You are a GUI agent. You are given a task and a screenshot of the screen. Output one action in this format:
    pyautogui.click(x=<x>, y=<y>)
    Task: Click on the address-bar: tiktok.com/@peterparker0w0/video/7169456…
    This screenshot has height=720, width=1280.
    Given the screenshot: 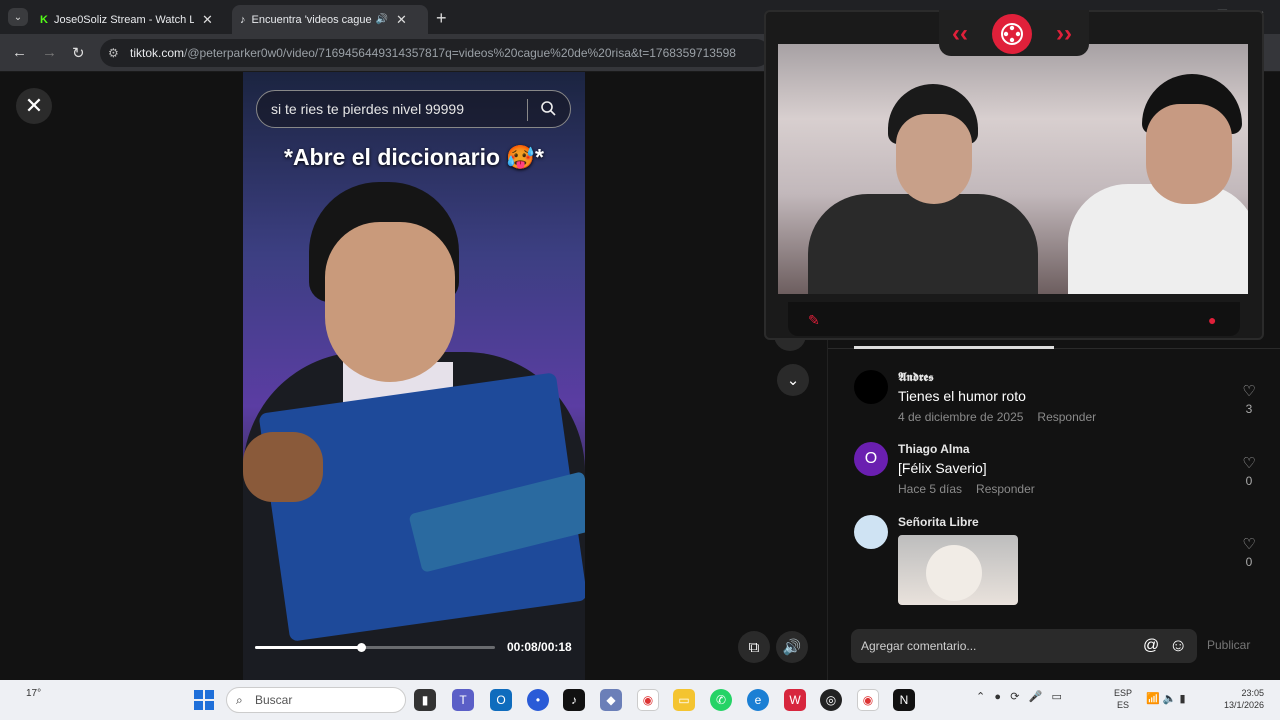 What is the action you would take?
    pyautogui.click(x=435, y=53)
    